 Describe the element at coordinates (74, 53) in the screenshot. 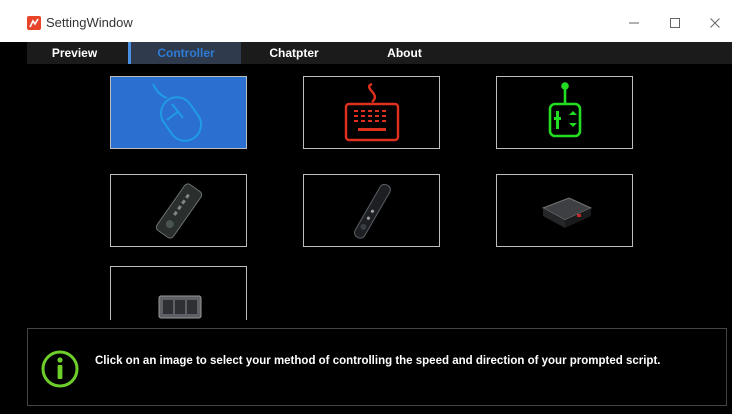

I see `tab-preview: Preview` at that location.